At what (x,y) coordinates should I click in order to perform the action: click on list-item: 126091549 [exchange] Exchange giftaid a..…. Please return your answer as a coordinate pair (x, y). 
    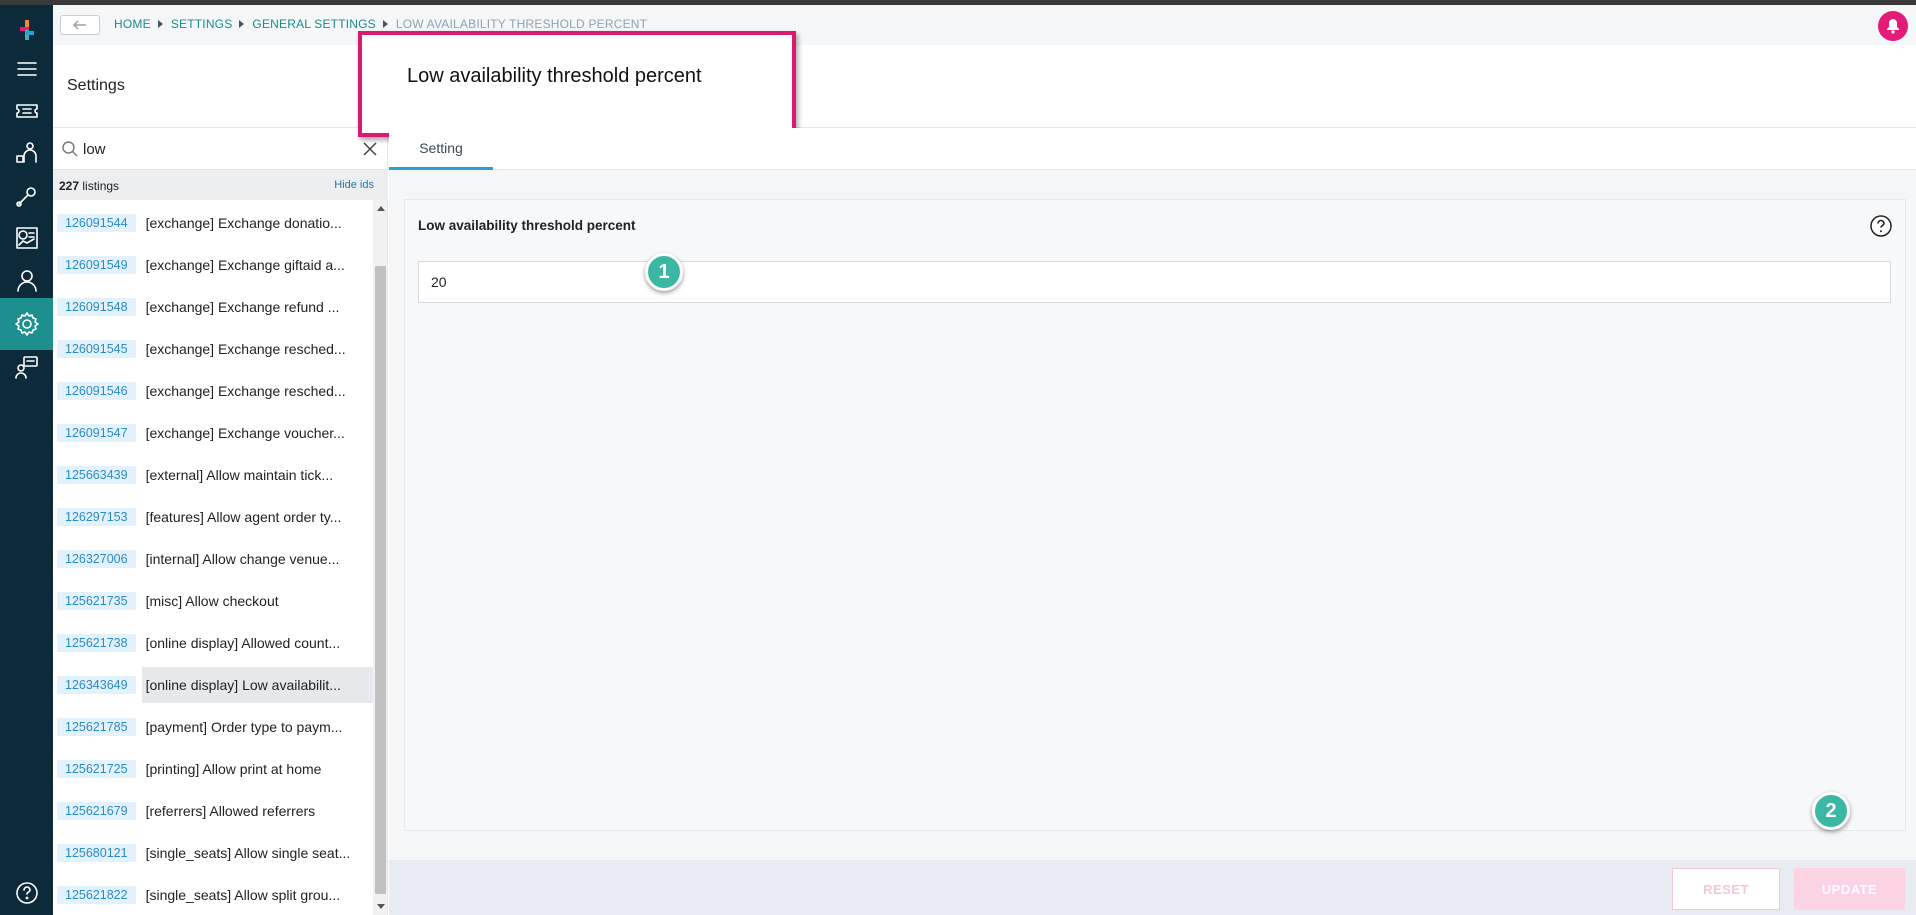
    Looking at the image, I should click on (213, 265).